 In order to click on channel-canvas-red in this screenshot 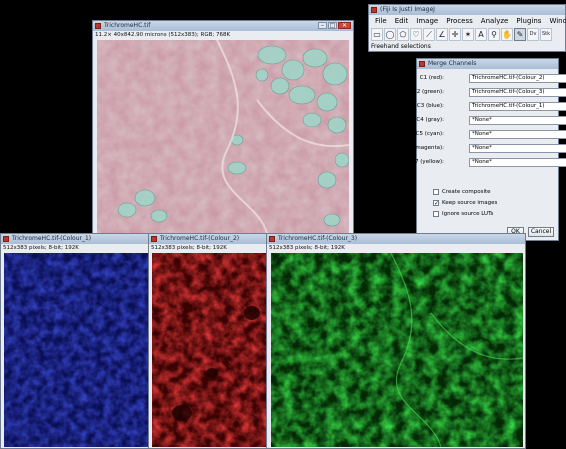, I will do `click(211, 350)`.